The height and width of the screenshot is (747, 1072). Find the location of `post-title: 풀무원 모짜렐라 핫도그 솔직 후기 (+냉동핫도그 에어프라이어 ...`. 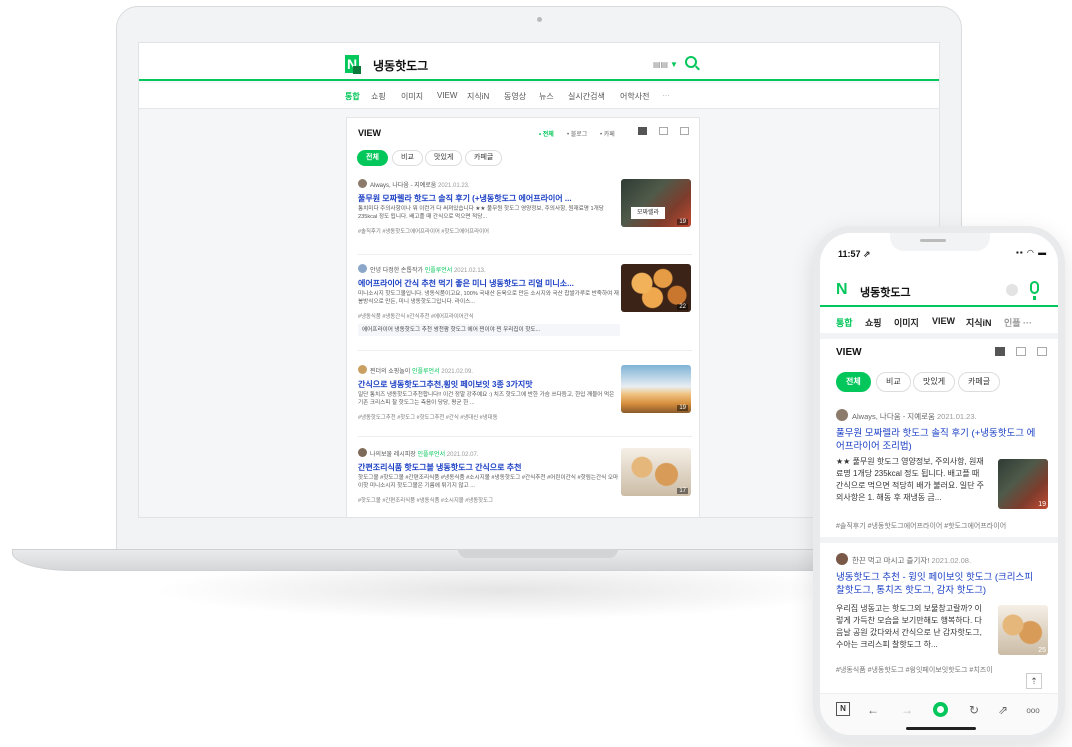

post-title: 풀무원 모짜렐라 핫도그 솔직 후기 (+냉동핫도그 에어프라이어 ... is located at coordinates (489, 198).